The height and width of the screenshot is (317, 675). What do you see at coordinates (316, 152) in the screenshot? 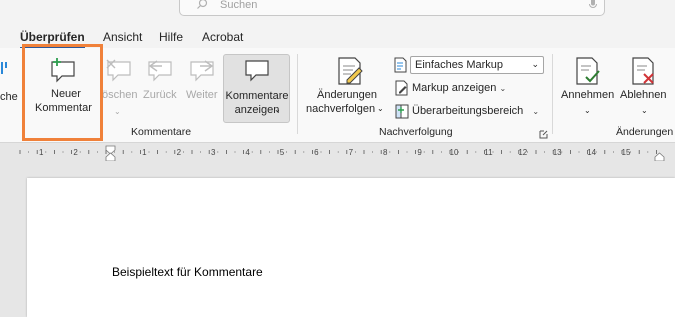
I see `ruler-number: 6` at bounding box center [316, 152].